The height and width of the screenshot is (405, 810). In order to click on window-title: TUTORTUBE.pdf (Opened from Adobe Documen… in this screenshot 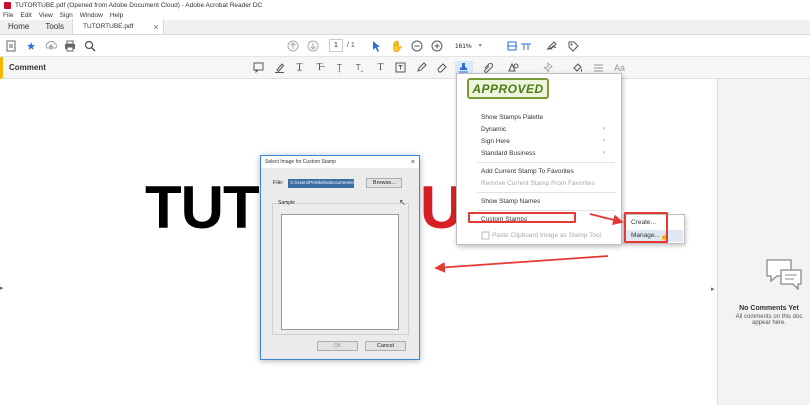, I will do `click(139, 5)`.